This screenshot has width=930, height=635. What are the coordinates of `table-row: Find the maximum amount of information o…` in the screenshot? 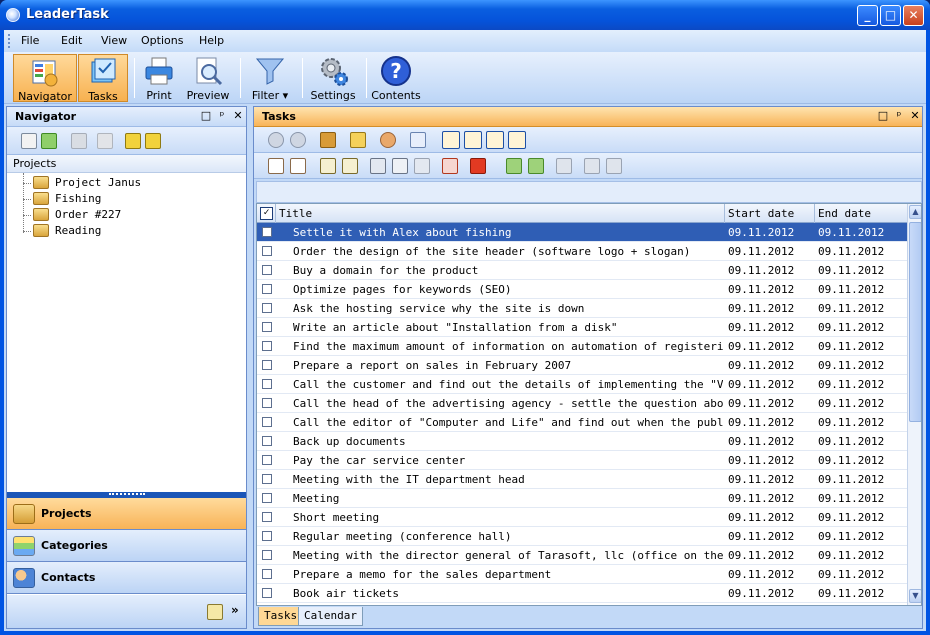 It's located at (582, 346).